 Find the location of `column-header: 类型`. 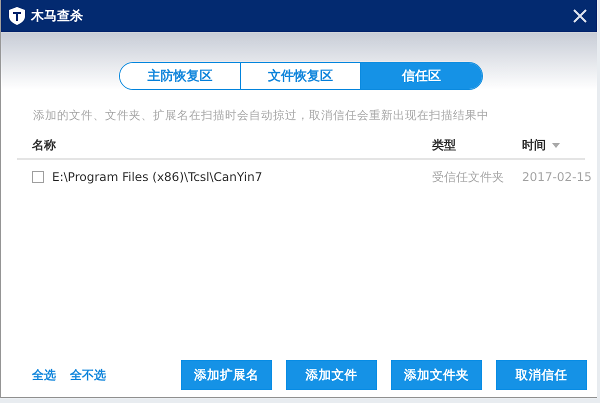

column-header: 类型 is located at coordinates (477, 145).